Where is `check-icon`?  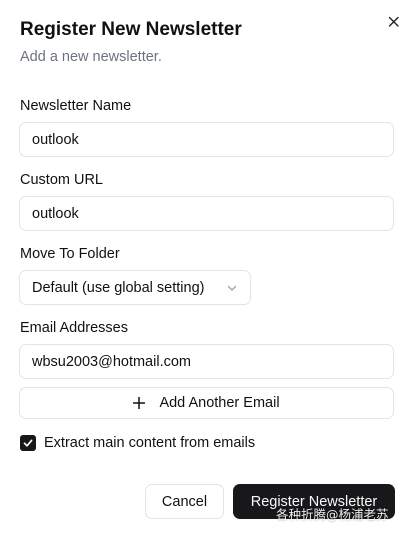
check-icon is located at coordinates (28, 443).